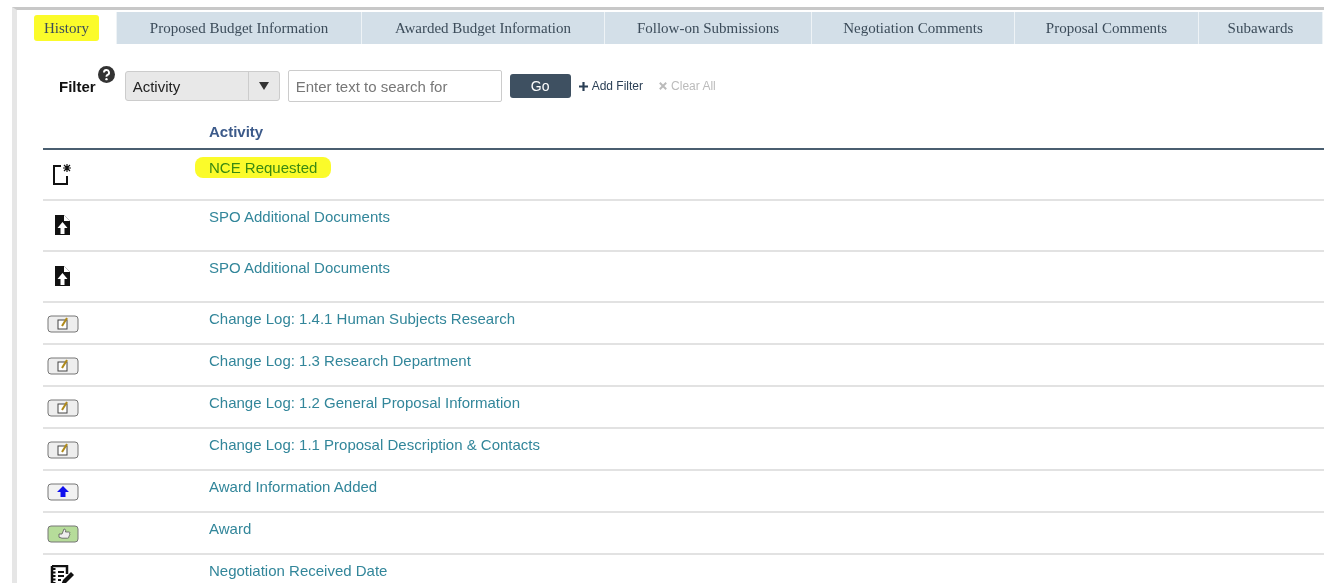  What do you see at coordinates (365, 402) in the screenshot?
I see `activity-link: Change Log: 1.2 General Proposal Information` at bounding box center [365, 402].